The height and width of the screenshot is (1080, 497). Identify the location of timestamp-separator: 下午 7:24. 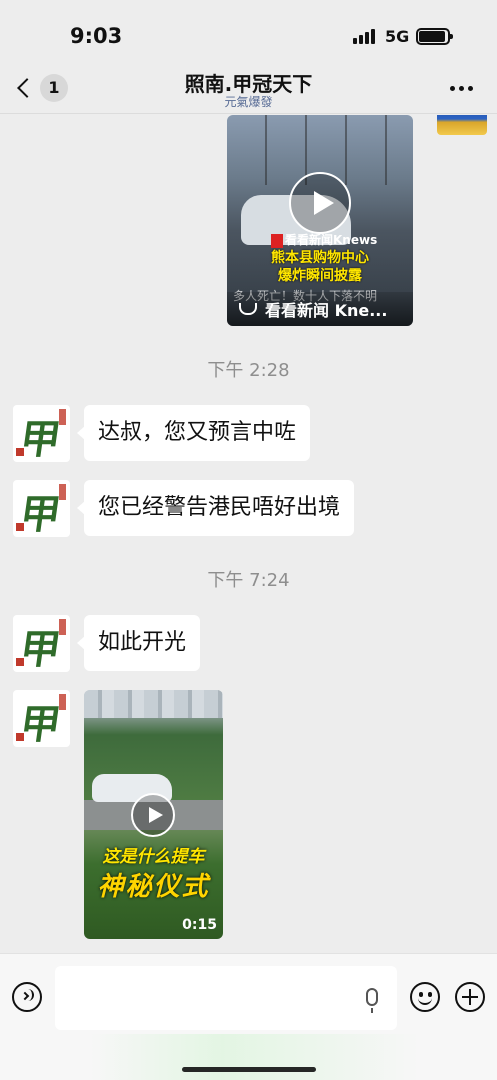
(248, 580).